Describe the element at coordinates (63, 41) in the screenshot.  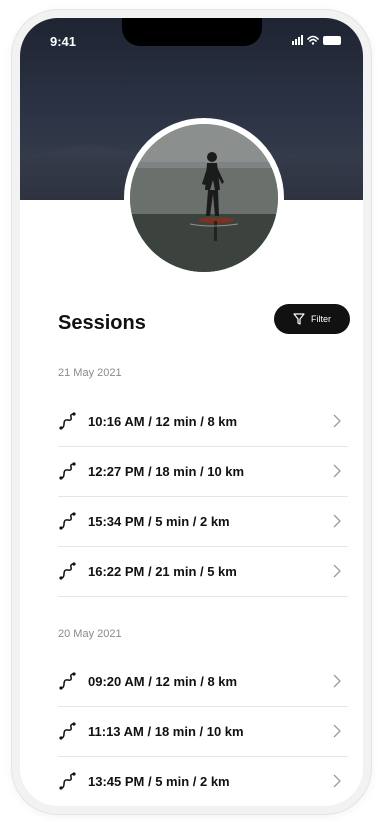
I see `status-time: 9:41` at that location.